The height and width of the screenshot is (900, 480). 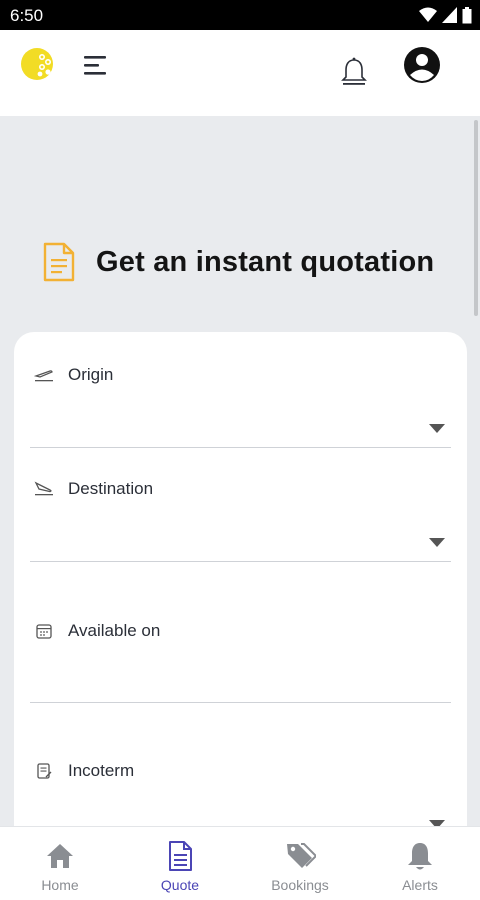 I want to click on incoterm-label: Incoterm, so click(x=101, y=770).